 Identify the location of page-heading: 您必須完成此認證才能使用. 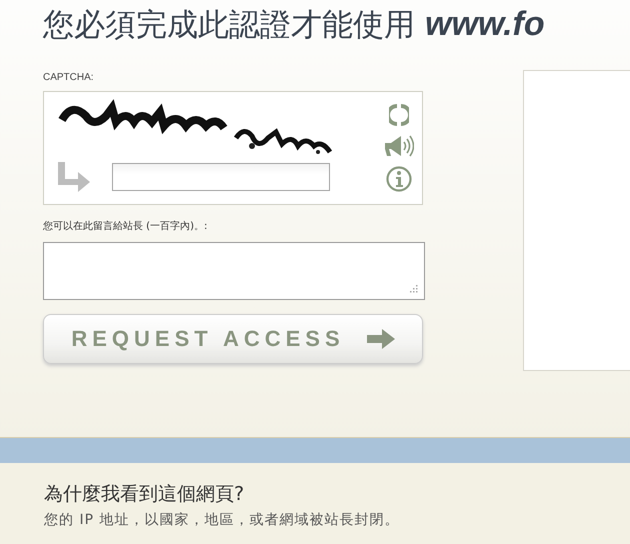
(229, 25).